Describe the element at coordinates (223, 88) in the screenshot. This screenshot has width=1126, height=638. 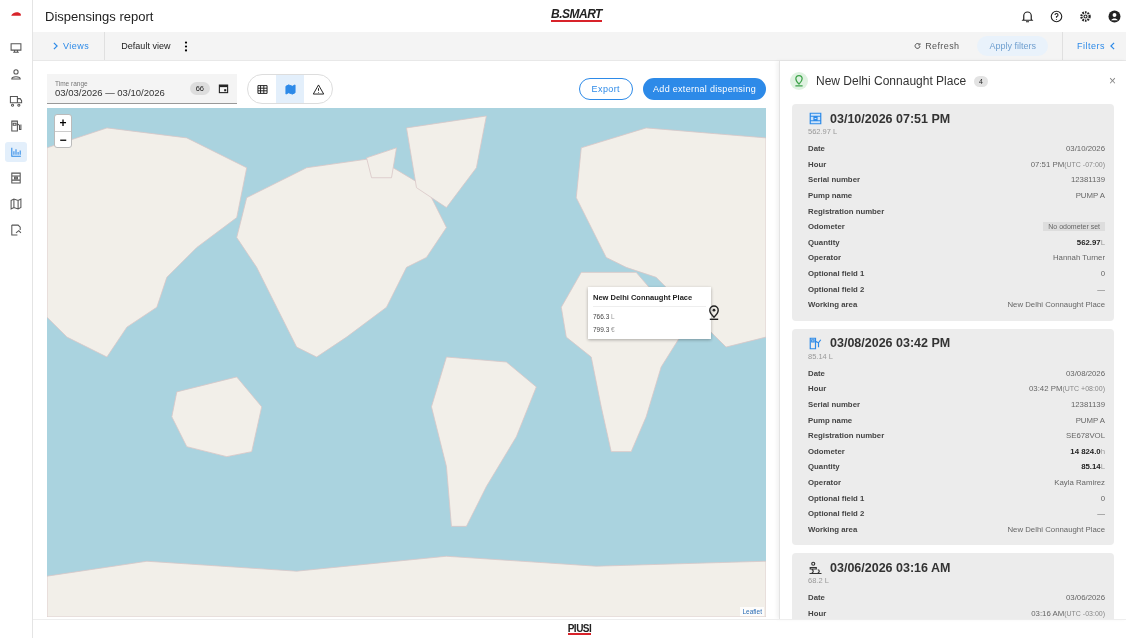
I see `calendar-icon` at that location.